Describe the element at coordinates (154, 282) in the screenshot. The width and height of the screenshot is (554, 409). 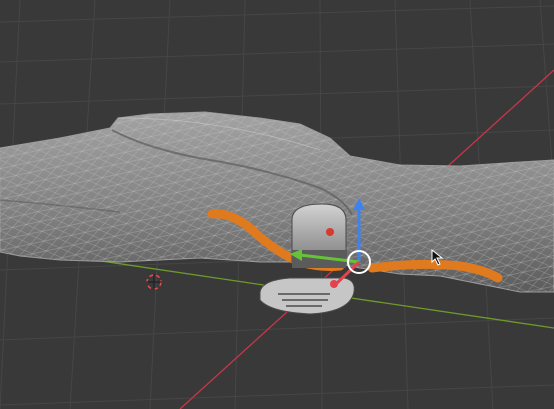
I see `3d-cursor-icon` at that location.